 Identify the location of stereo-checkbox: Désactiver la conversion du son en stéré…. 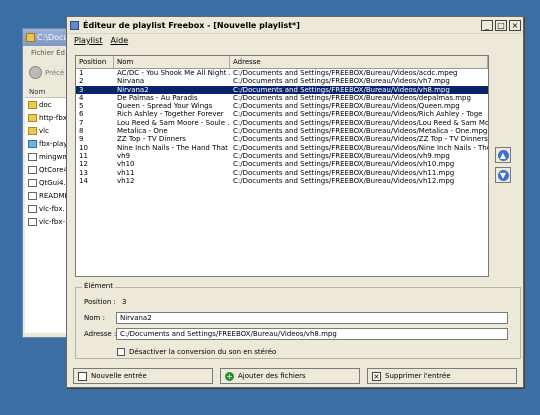
(196, 352).